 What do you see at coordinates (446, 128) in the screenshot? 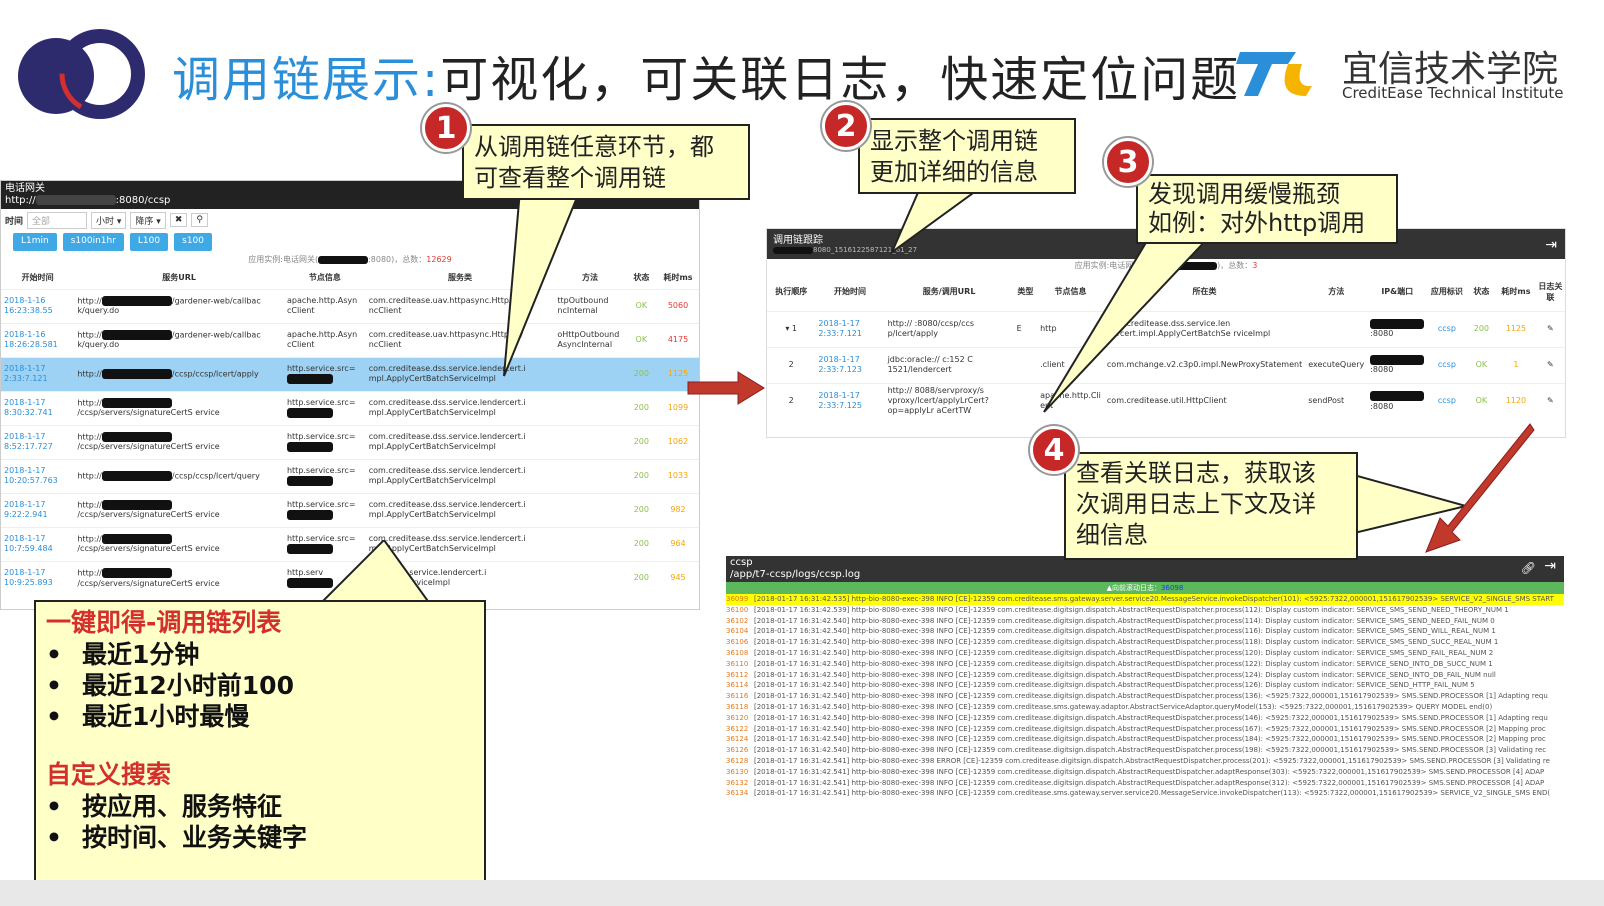
I see `step-badge-1: 1` at bounding box center [446, 128].